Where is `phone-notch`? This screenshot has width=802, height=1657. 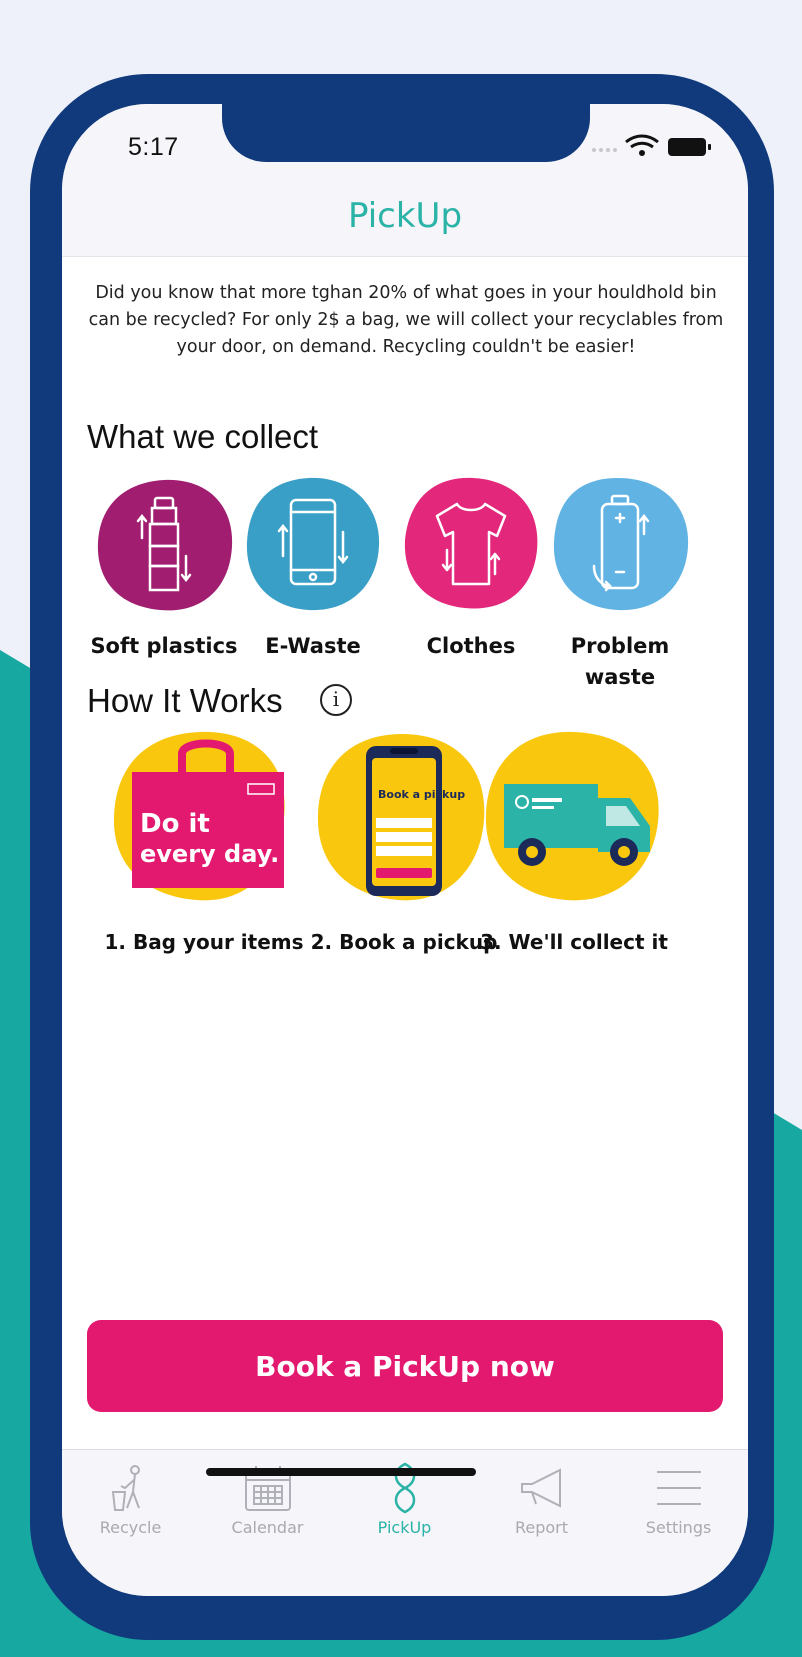
phone-notch is located at coordinates (406, 133).